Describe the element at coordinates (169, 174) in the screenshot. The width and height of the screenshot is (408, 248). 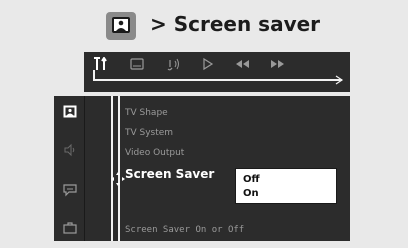
I see `menu-item-screen-saver: Screen Saver` at that location.